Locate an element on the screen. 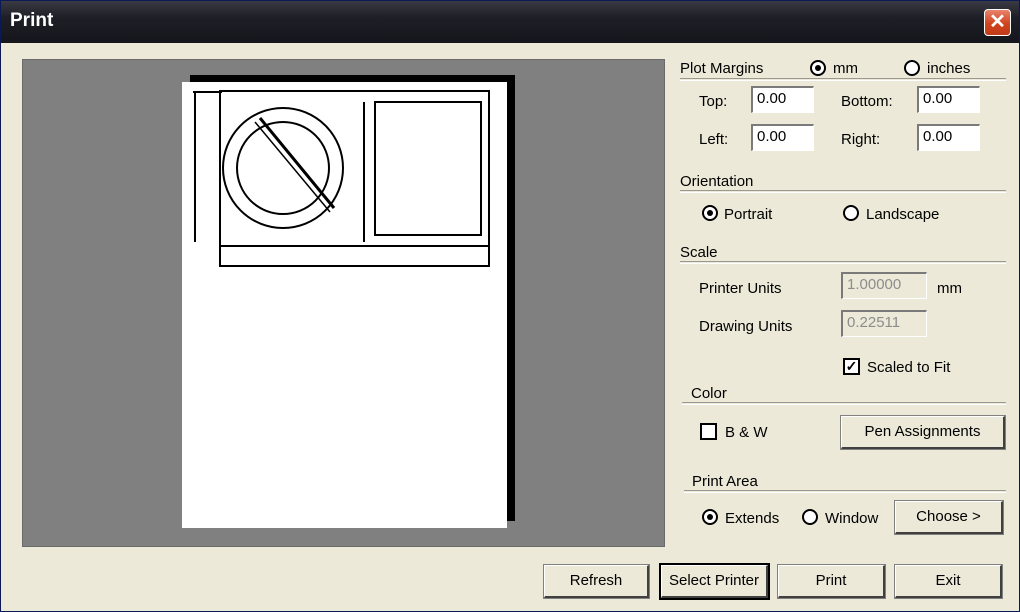 This screenshot has height=612, width=1020. landscape-label: Landscape is located at coordinates (903, 214).